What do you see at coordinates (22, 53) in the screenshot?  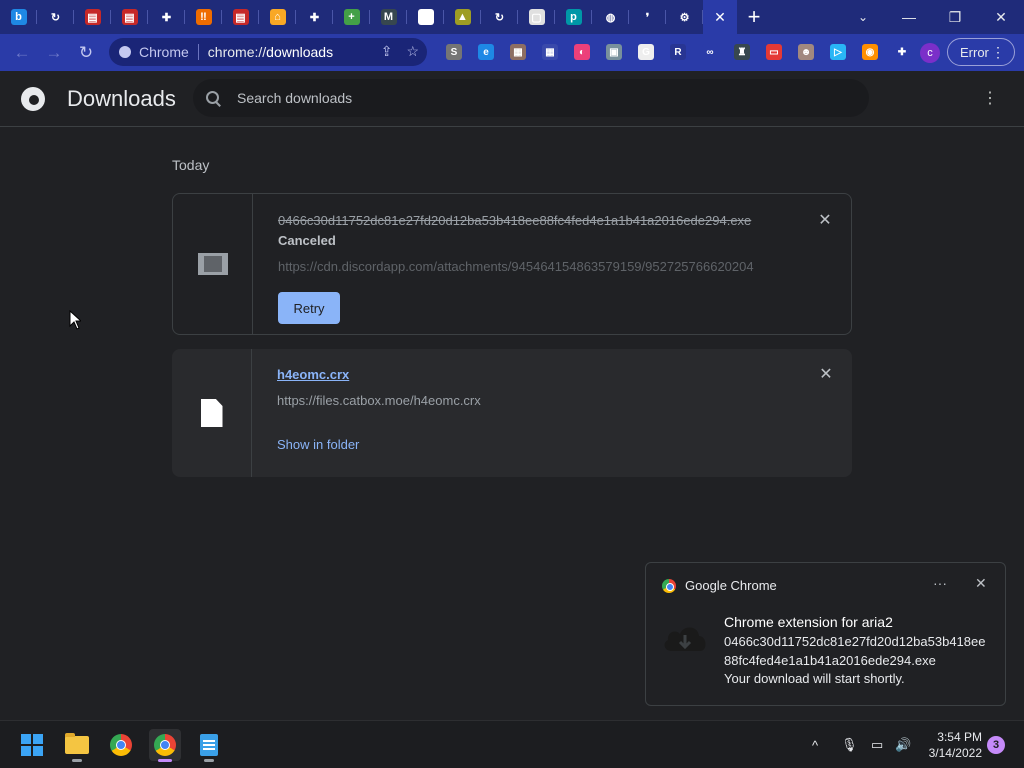 I see `back-button: ←` at bounding box center [22, 53].